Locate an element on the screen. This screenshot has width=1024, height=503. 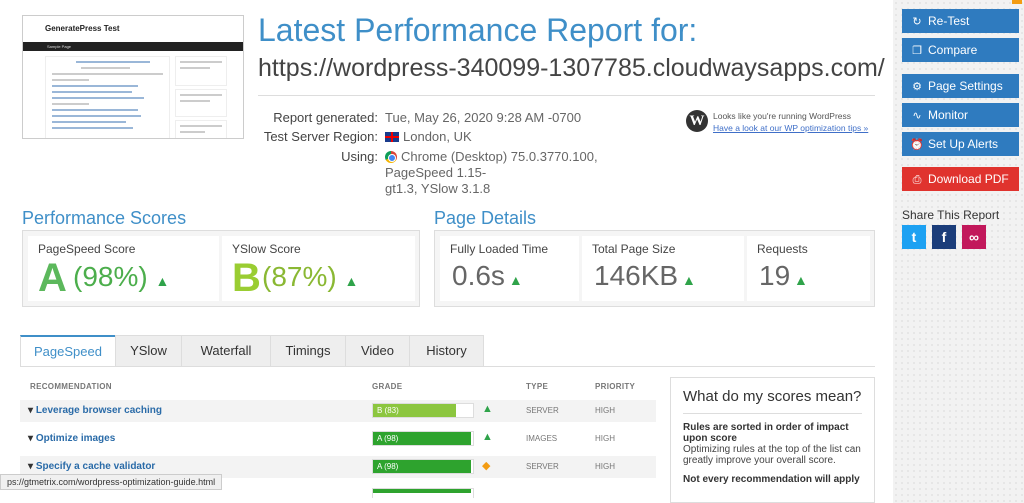
tab-timings: Timings is located at coordinates (308, 351).